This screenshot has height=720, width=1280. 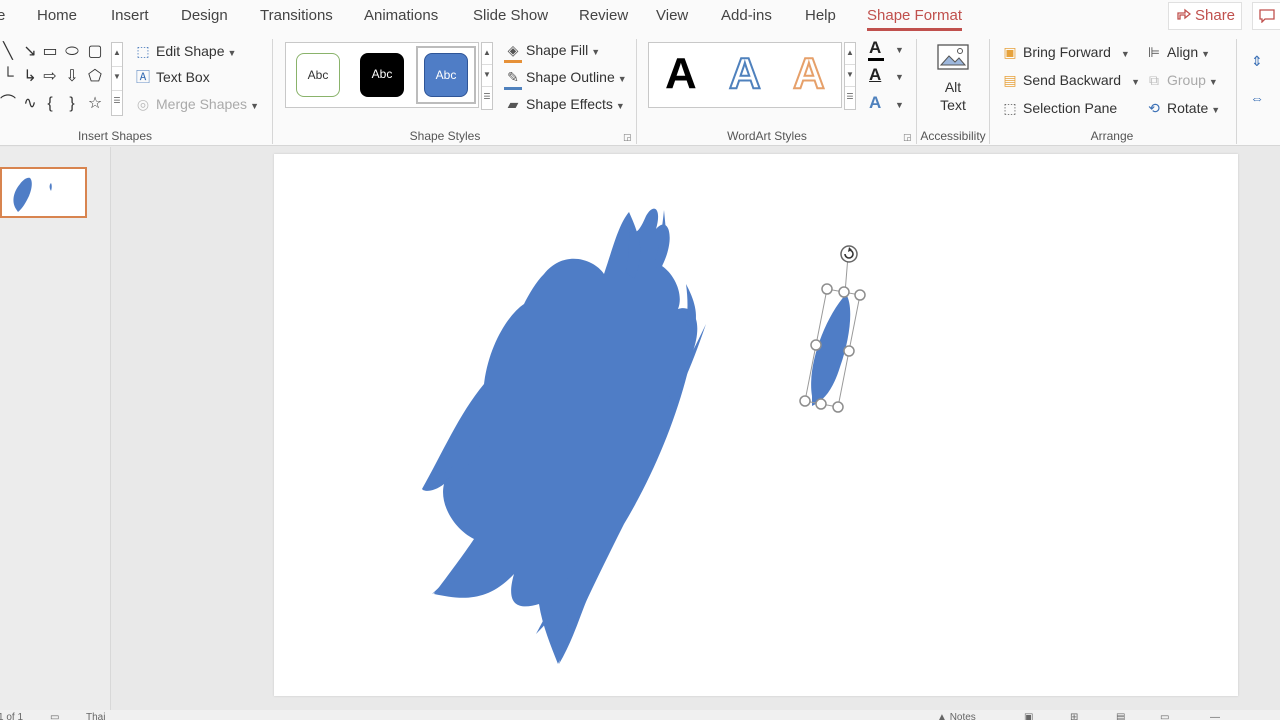 I want to click on shape-styles-group-label: Shape Styles, so click(x=445, y=136).